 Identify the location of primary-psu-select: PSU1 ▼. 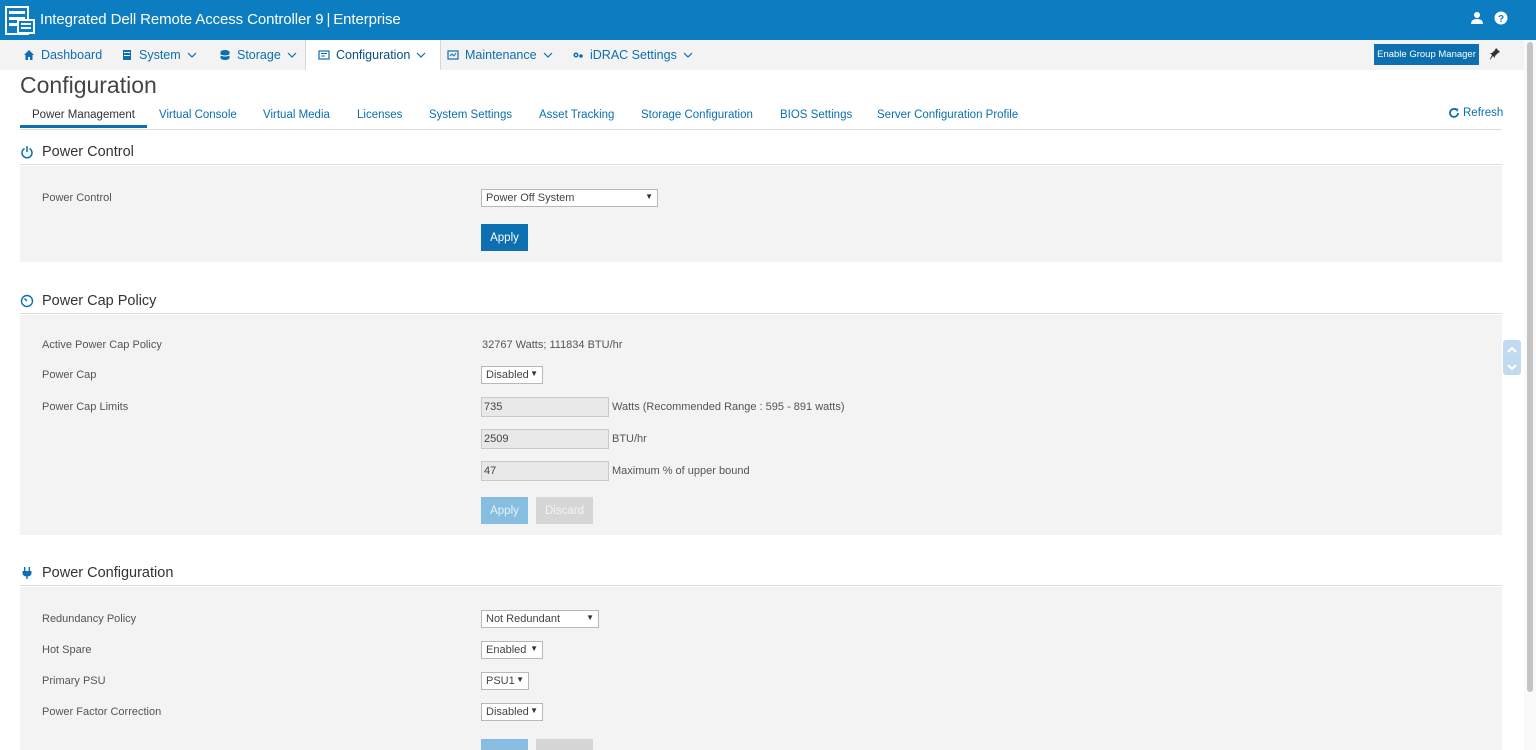
(505, 681).